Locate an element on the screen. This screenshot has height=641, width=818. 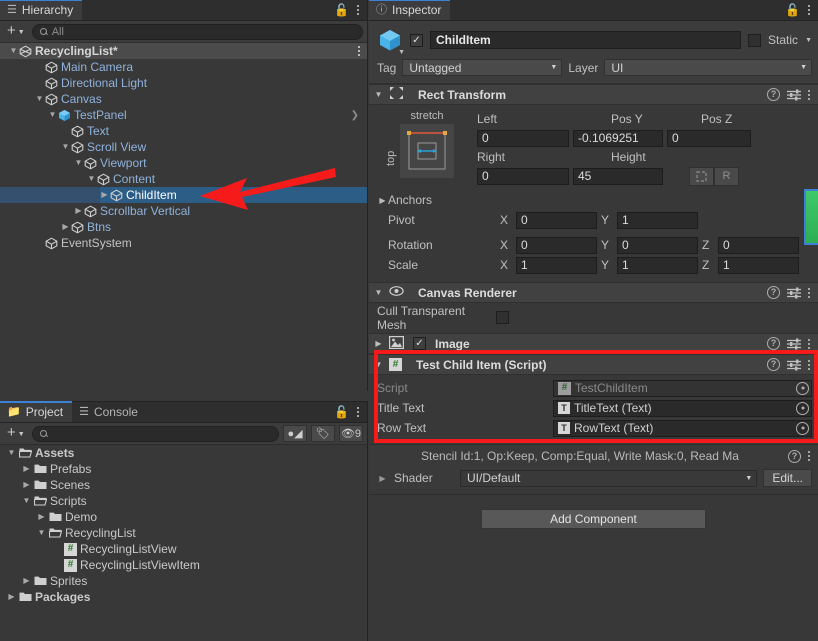
tab-hierarchy: ☰ Hierarchy is located at coordinates (41, 10).